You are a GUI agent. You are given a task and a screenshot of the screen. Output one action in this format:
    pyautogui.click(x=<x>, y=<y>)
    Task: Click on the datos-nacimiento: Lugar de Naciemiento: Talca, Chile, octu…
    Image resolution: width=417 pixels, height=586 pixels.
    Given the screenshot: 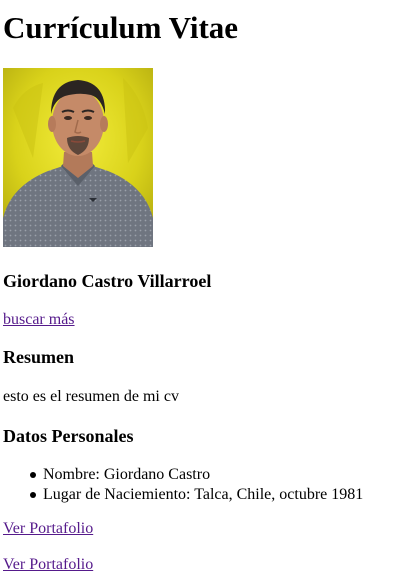 What is the action you would take?
    pyautogui.click(x=203, y=494)
    